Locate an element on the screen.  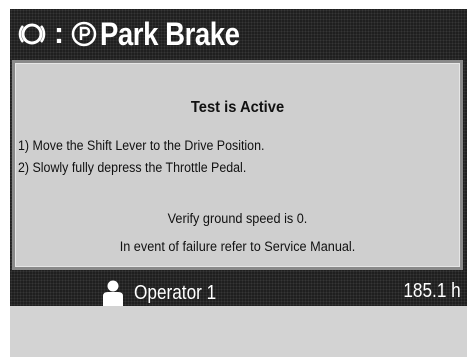
verify-message: Verify ground speed is 0. is located at coordinates (237, 218).